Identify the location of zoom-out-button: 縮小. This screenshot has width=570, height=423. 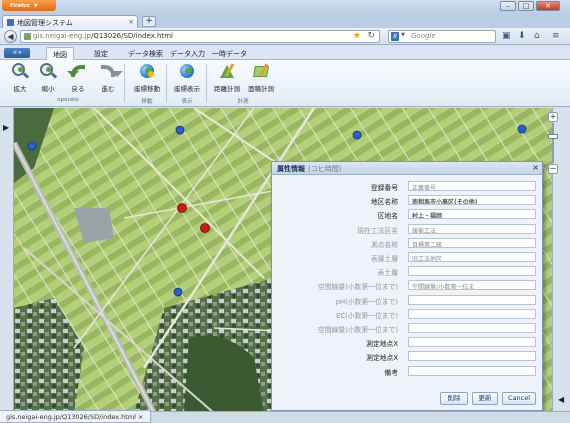
(48, 78).